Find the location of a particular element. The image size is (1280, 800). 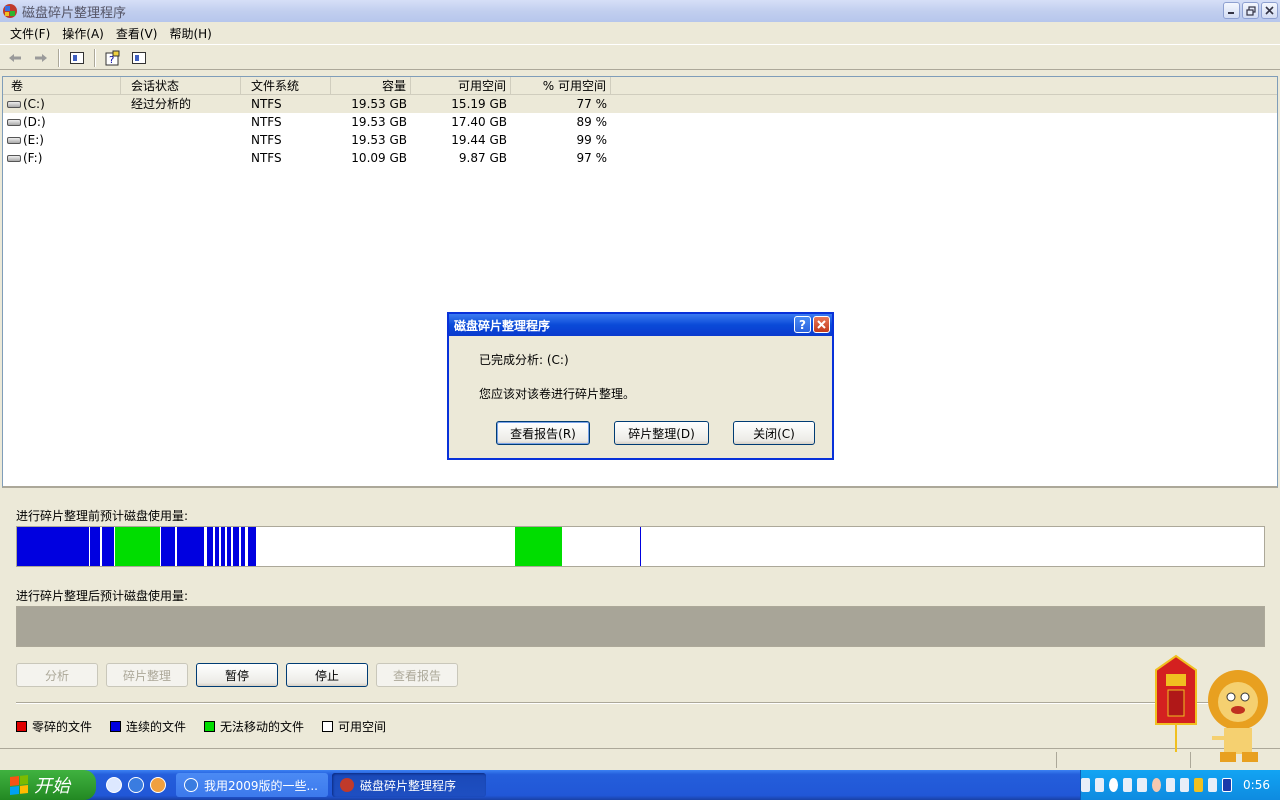

lion-mascot-image is located at coordinates (1213, 711).